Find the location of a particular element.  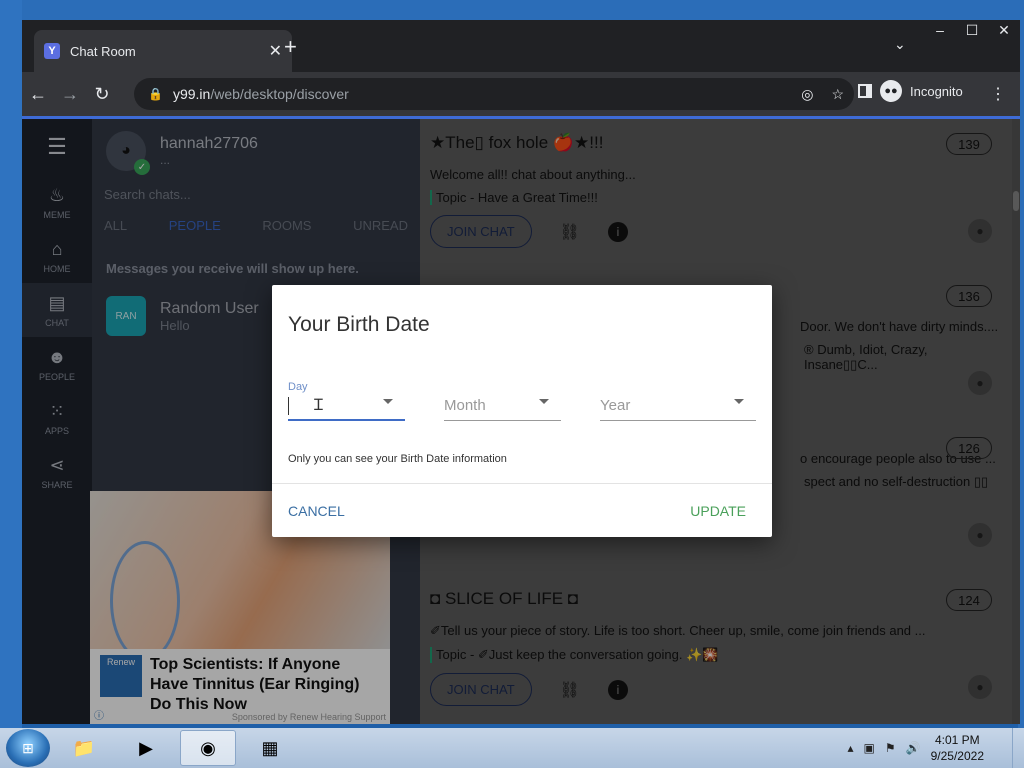

new-tab-icon: + is located at coordinates (290, 47).